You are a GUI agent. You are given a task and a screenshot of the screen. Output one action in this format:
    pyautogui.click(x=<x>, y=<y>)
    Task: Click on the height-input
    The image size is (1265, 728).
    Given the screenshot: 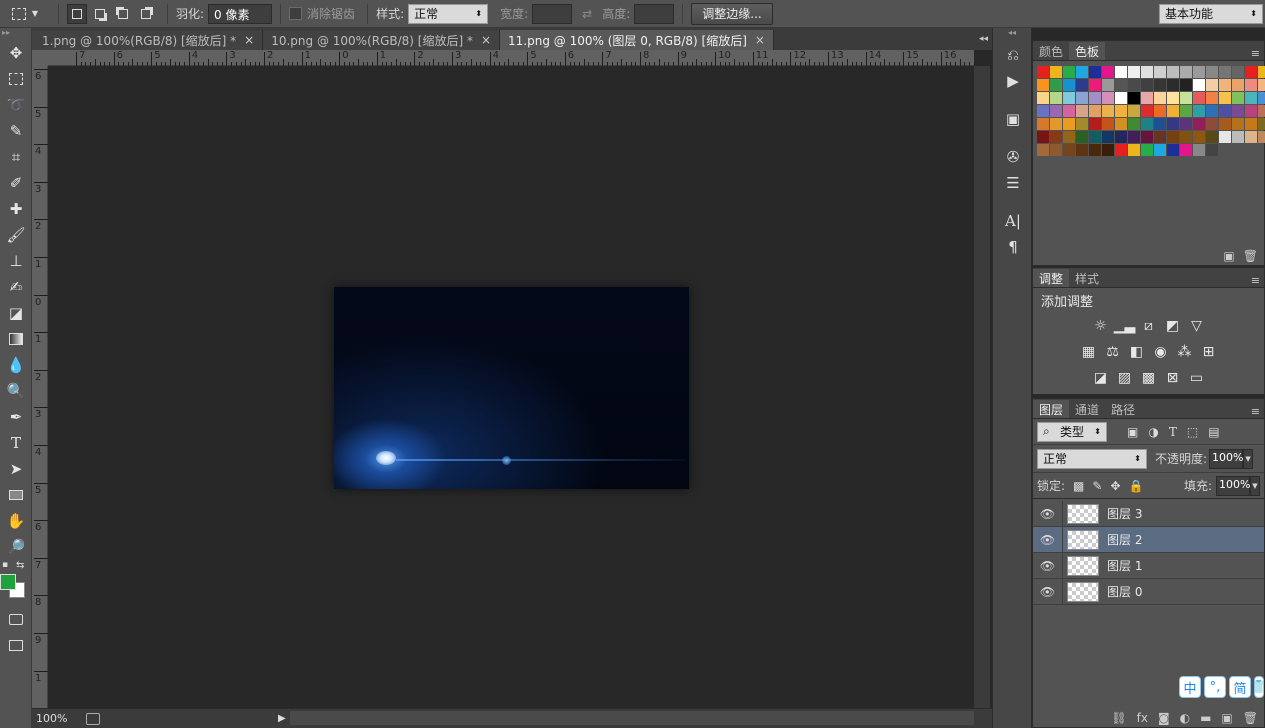 What is the action you would take?
    pyautogui.click(x=654, y=13)
    